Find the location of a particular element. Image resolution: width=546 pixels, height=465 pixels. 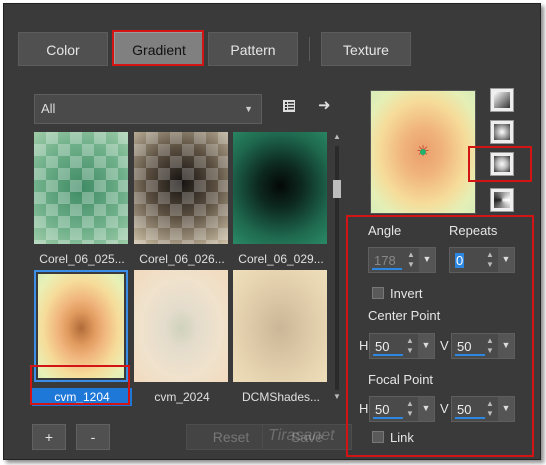

focal-v-dropdown-icon: ▼ is located at coordinates (506, 409).